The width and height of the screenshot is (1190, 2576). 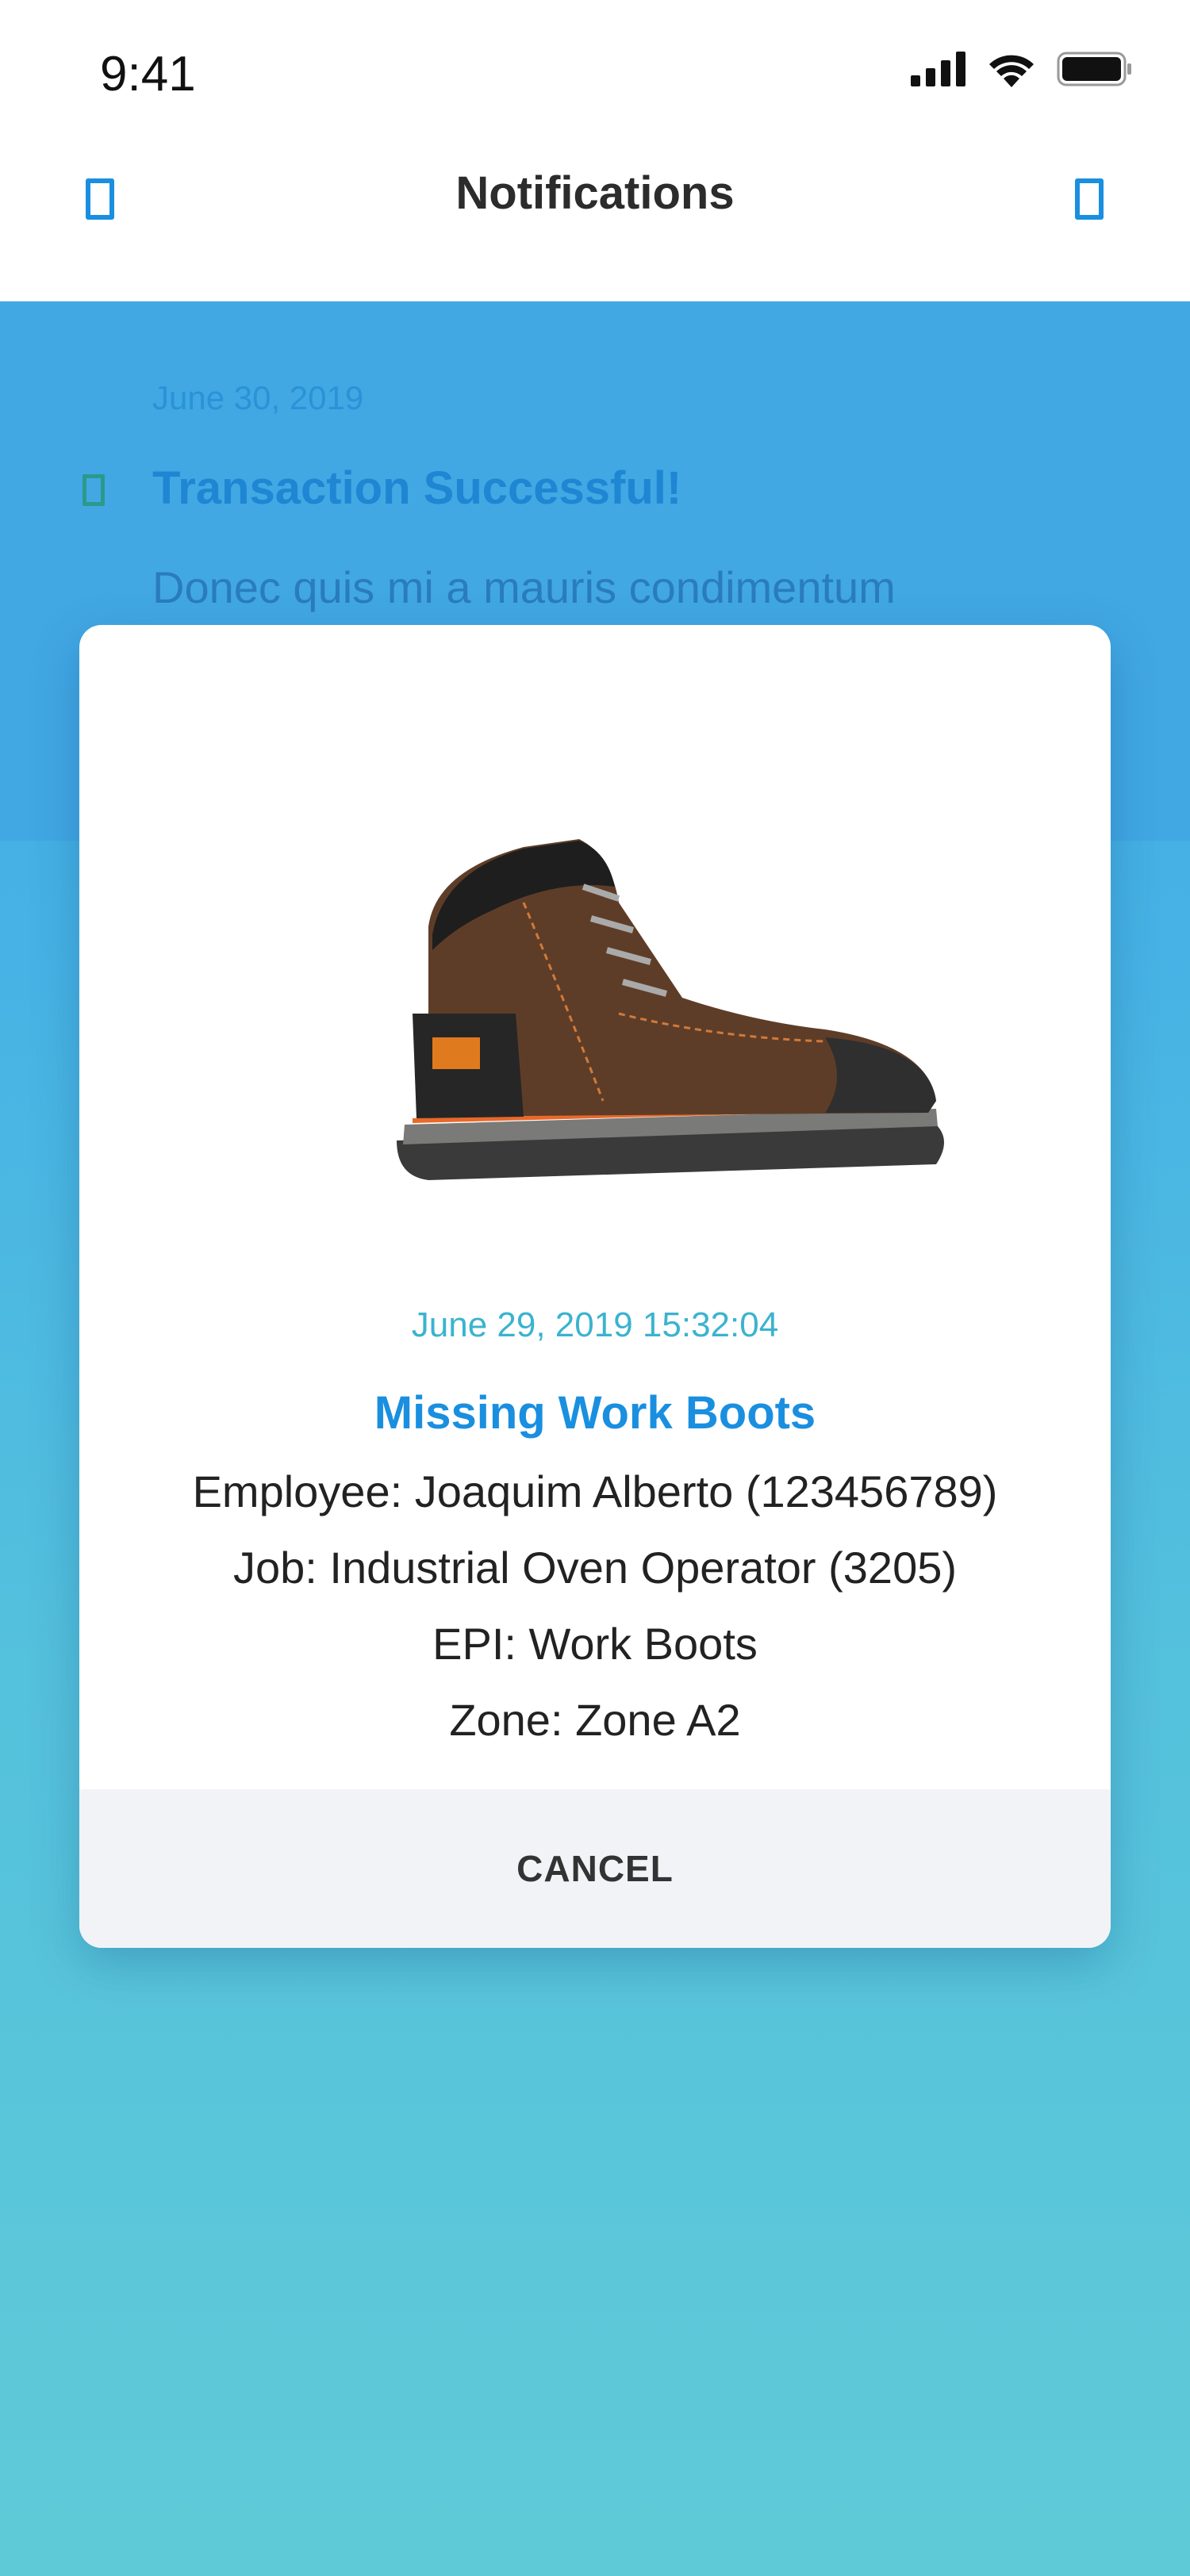 I want to click on notification-title: Transaction Successful!, so click(x=417, y=488).